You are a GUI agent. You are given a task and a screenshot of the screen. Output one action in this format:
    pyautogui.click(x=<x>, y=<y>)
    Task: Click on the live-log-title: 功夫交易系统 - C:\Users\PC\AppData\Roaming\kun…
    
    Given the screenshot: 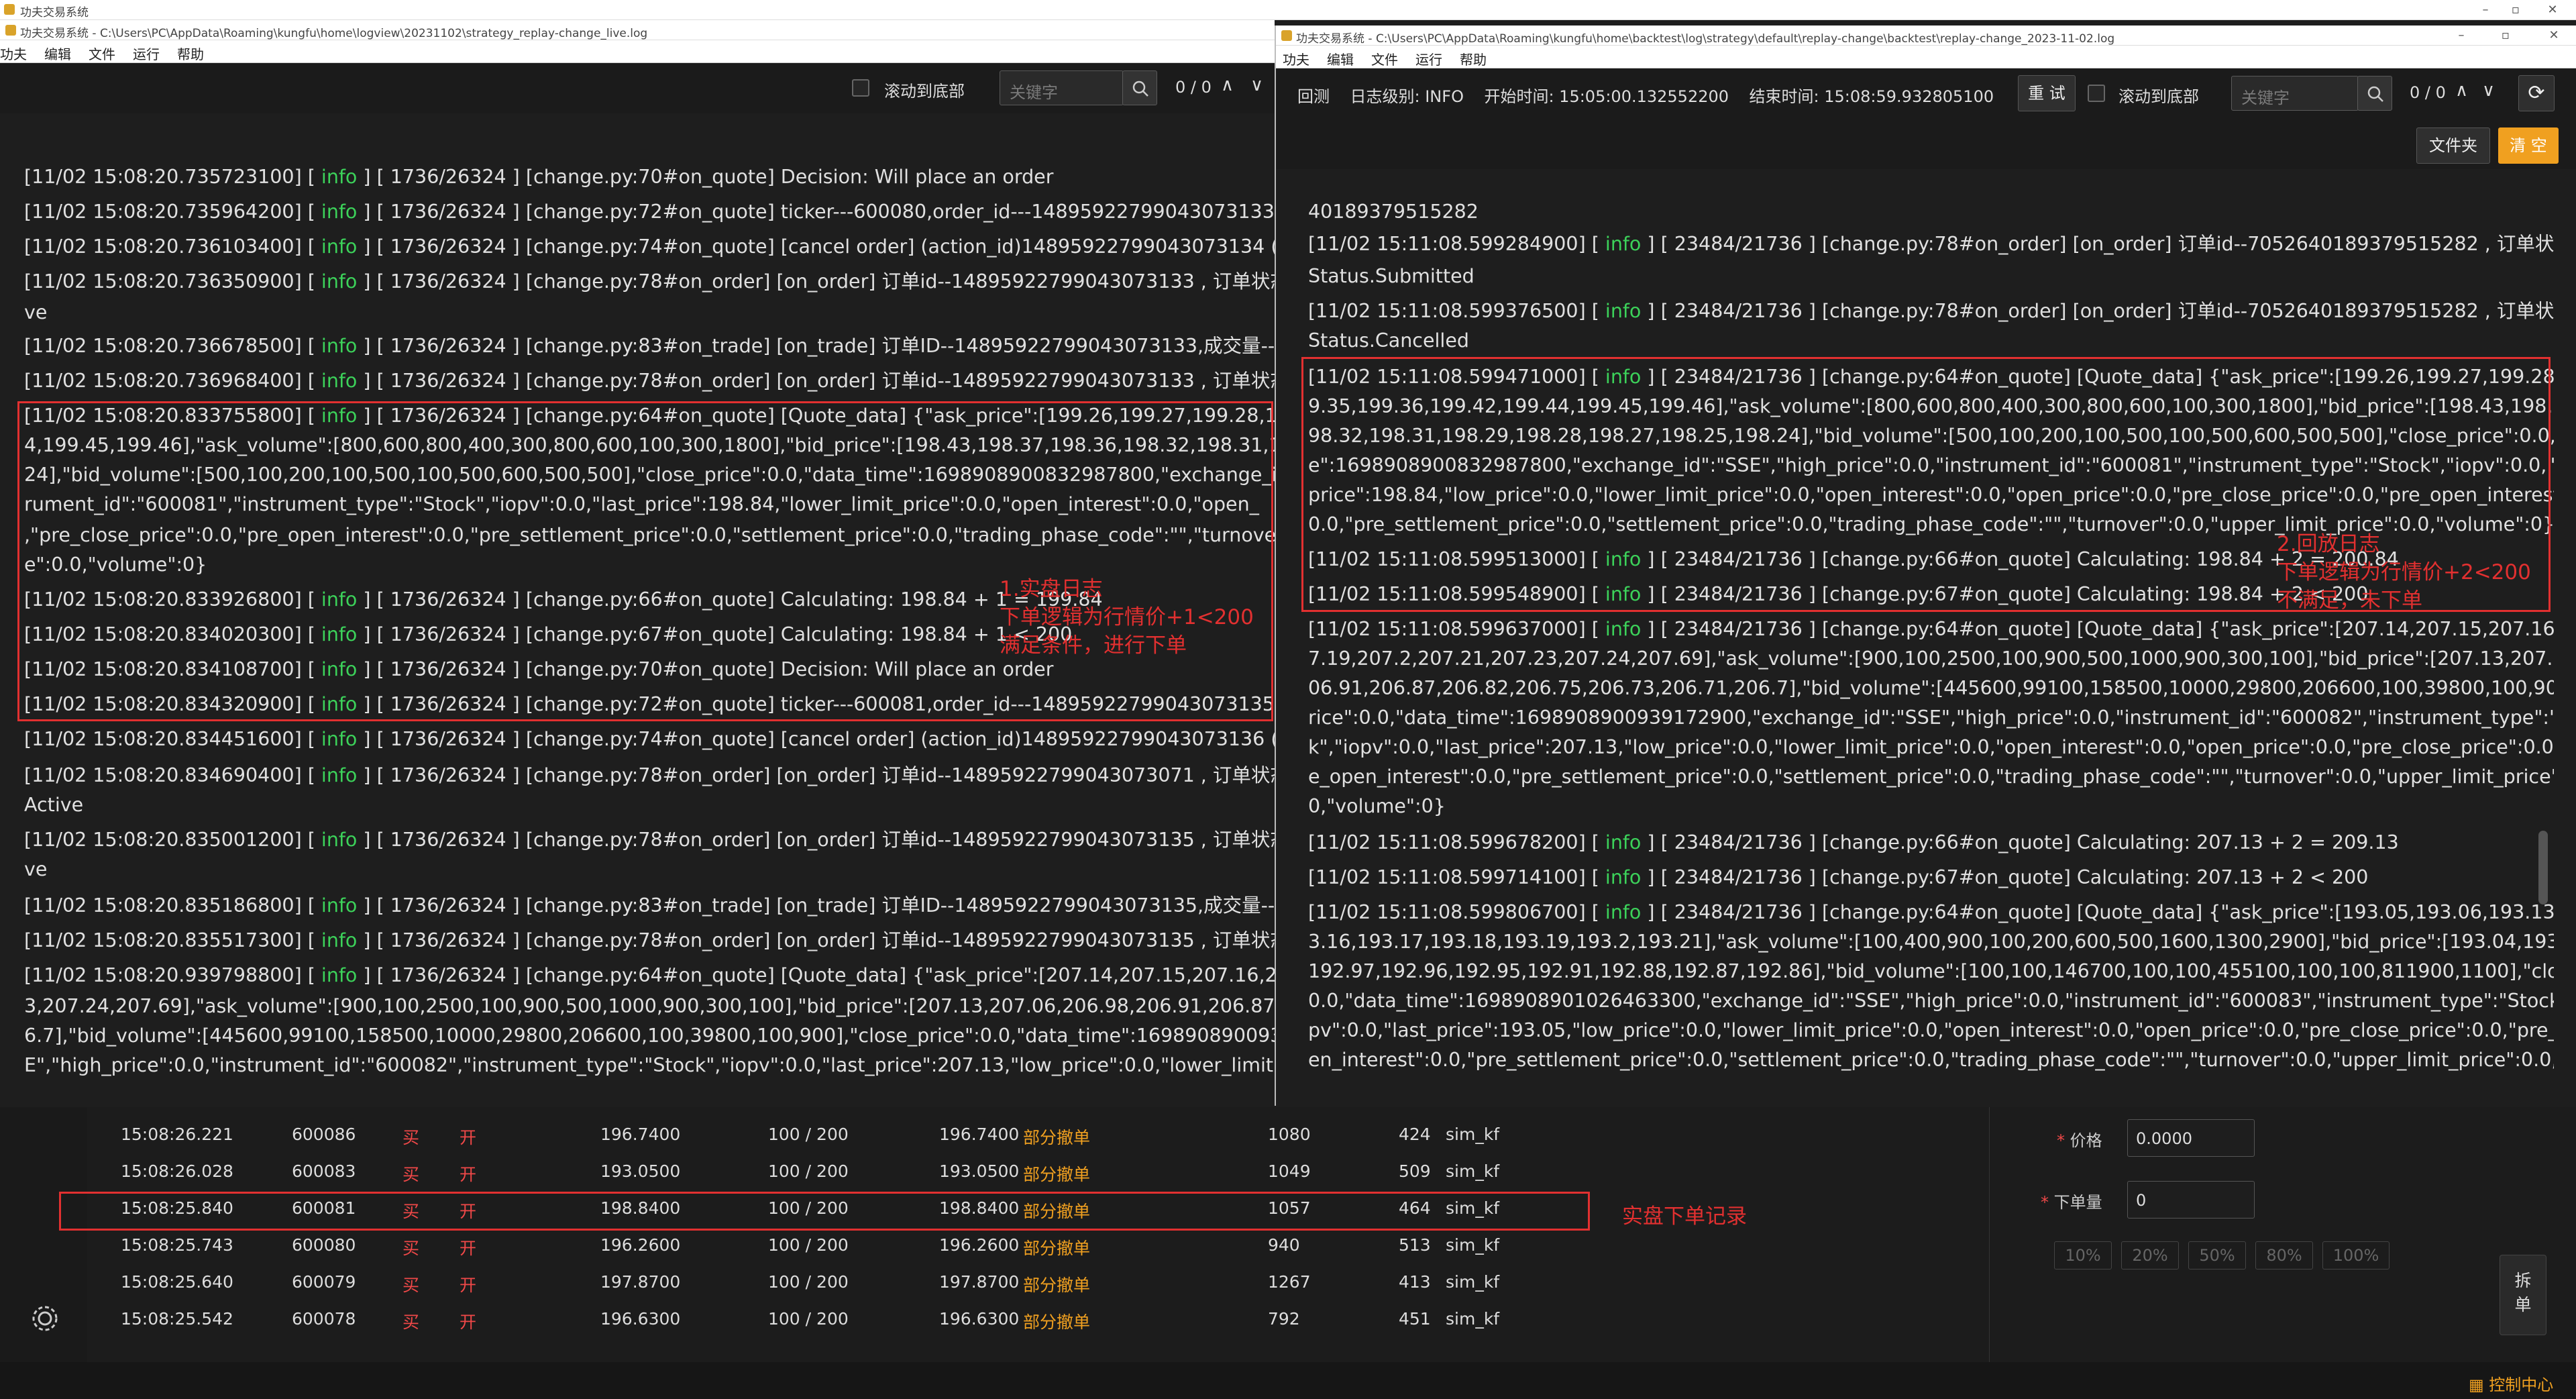 What is the action you would take?
    pyautogui.click(x=334, y=33)
    